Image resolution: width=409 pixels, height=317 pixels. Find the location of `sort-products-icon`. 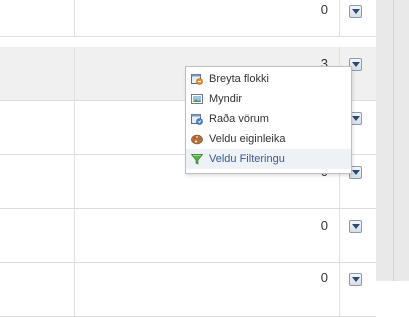

sort-products-icon is located at coordinates (197, 119).